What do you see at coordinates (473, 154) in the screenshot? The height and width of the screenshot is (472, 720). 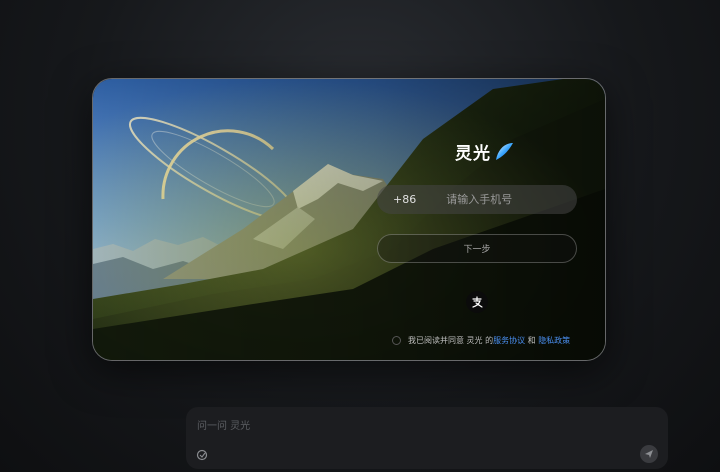 I see `brand-name: 灵光` at bounding box center [473, 154].